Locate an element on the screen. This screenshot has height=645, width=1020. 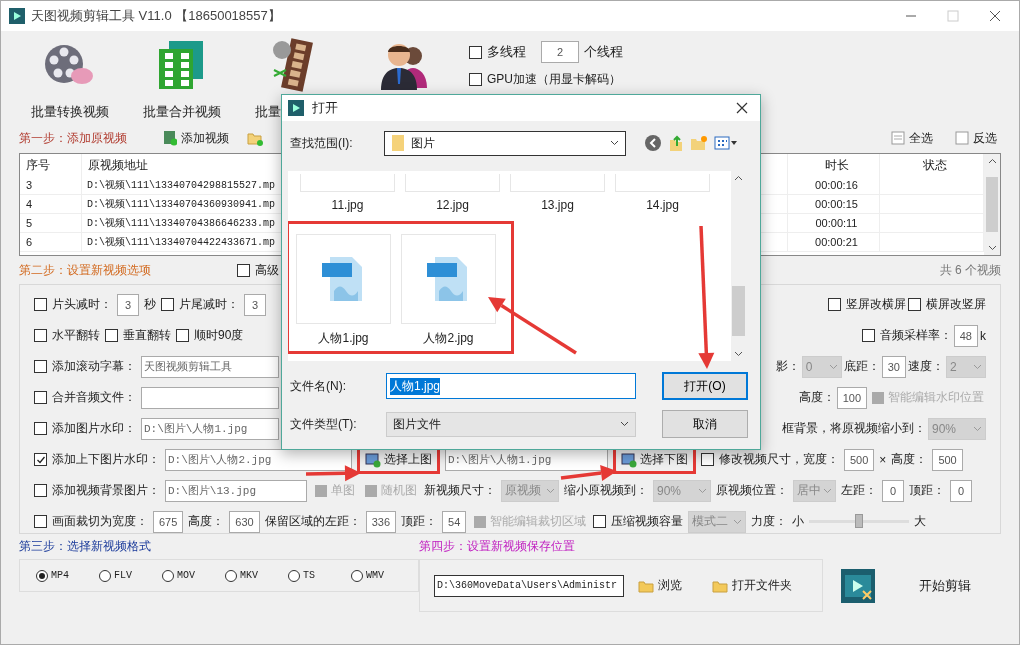
back-icon is located at coordinates (653, 143).